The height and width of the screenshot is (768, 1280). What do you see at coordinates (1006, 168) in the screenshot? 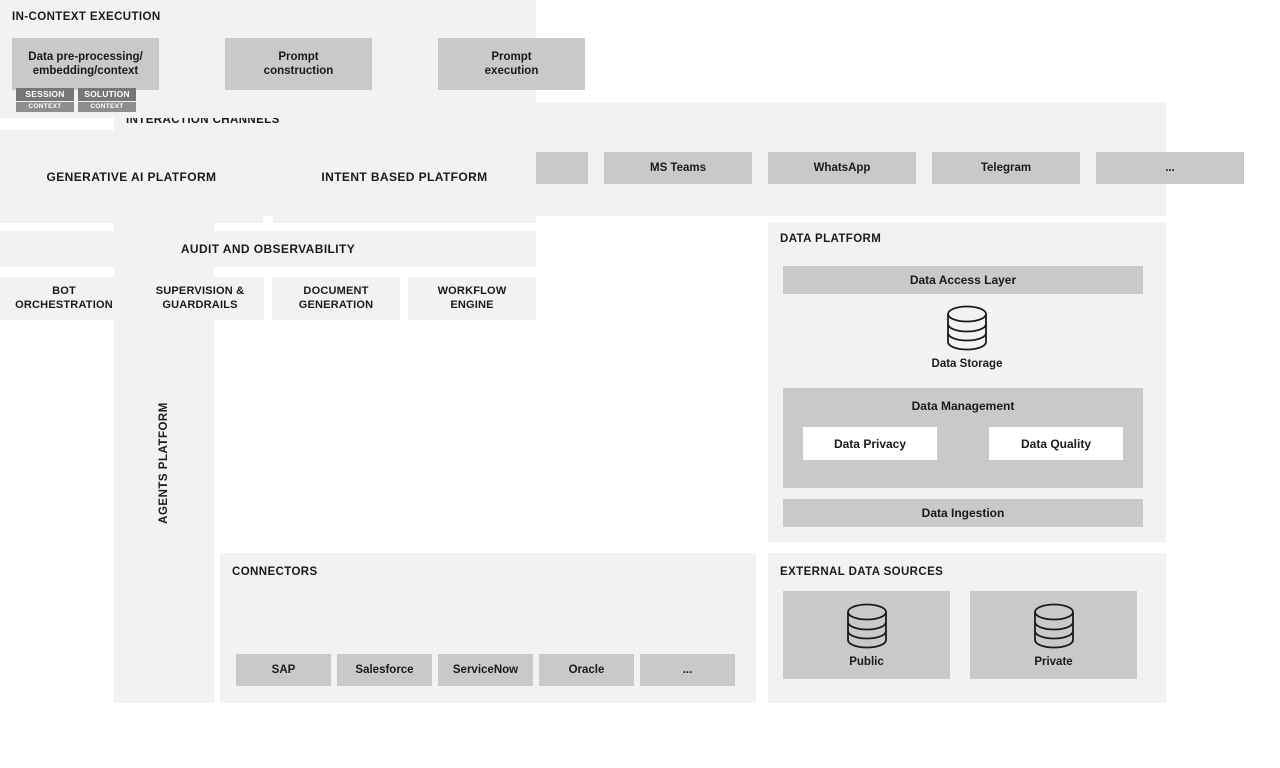
I see `channel-chip-telegram: Telegram` at bounding box center [1006, 168].